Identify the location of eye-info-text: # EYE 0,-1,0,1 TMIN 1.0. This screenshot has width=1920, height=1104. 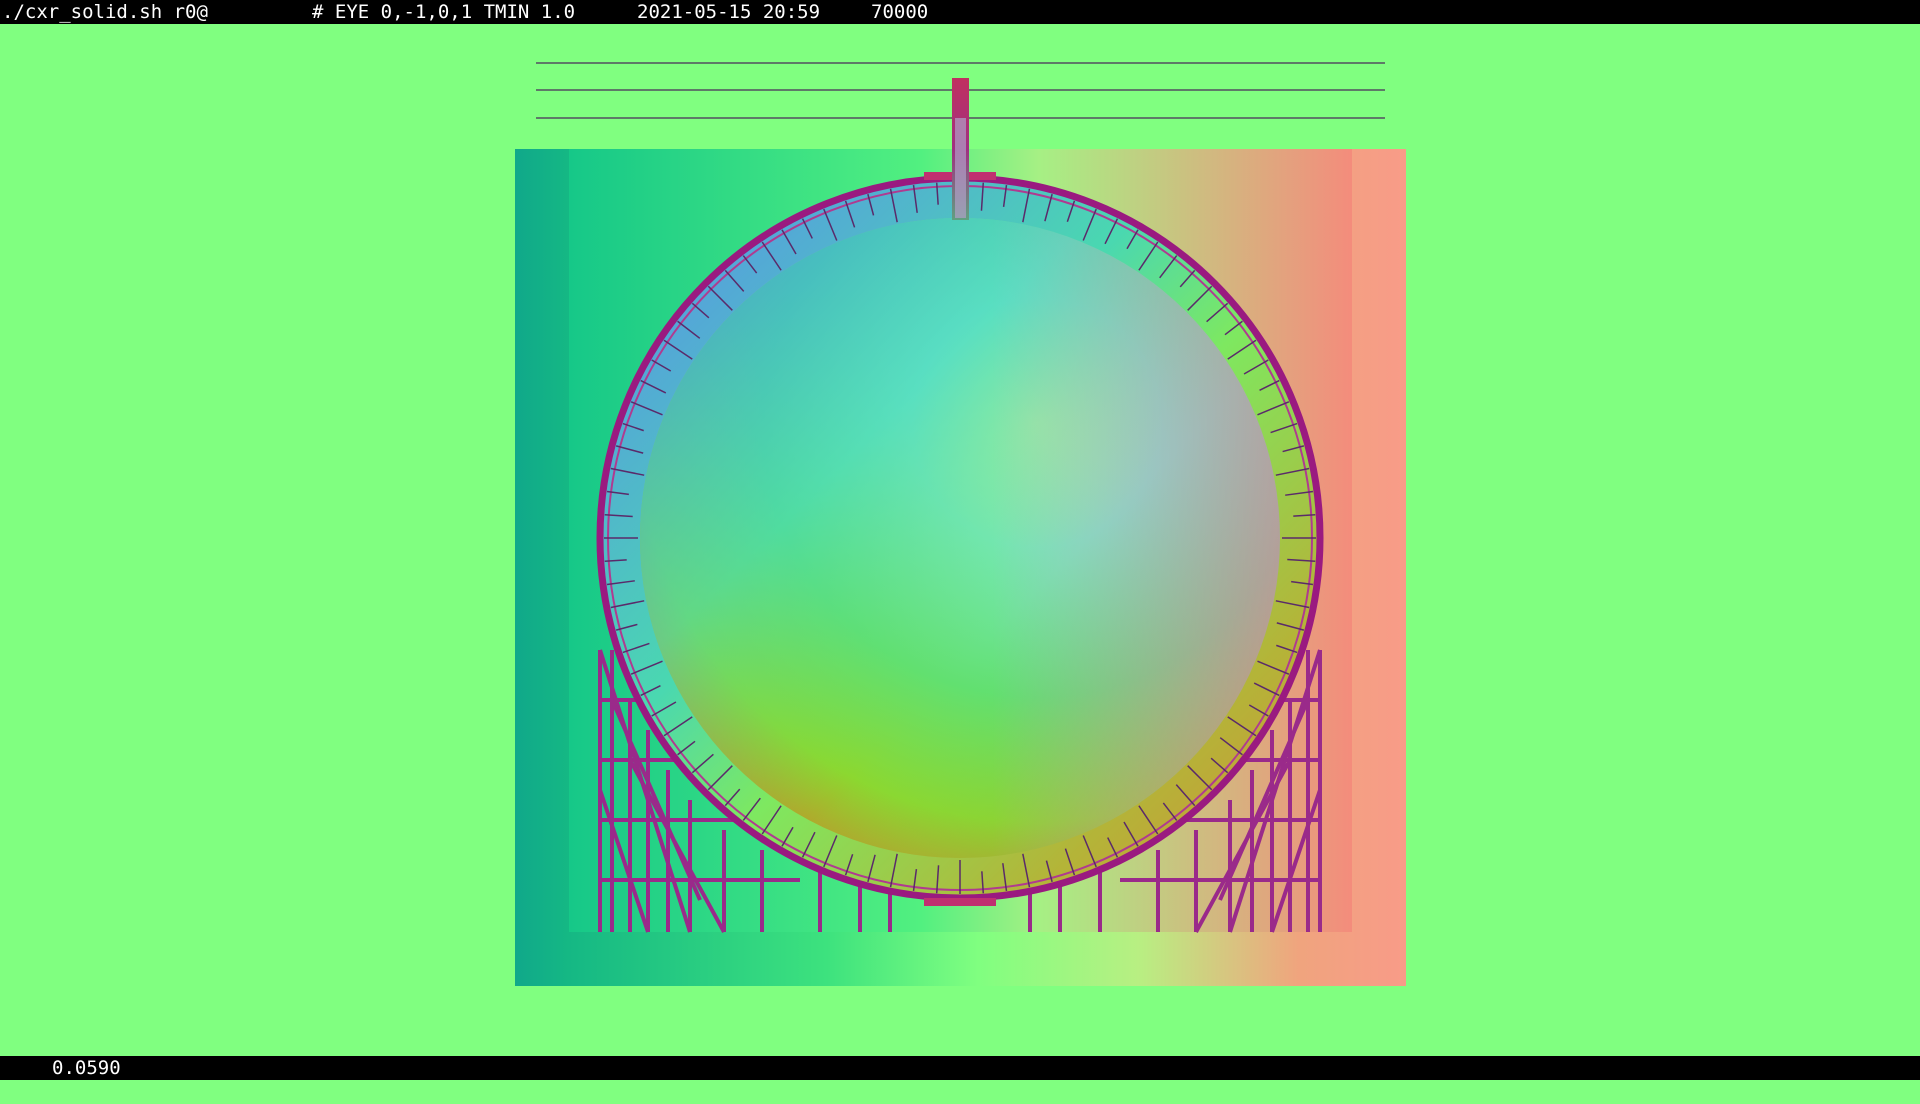
(444, 12).